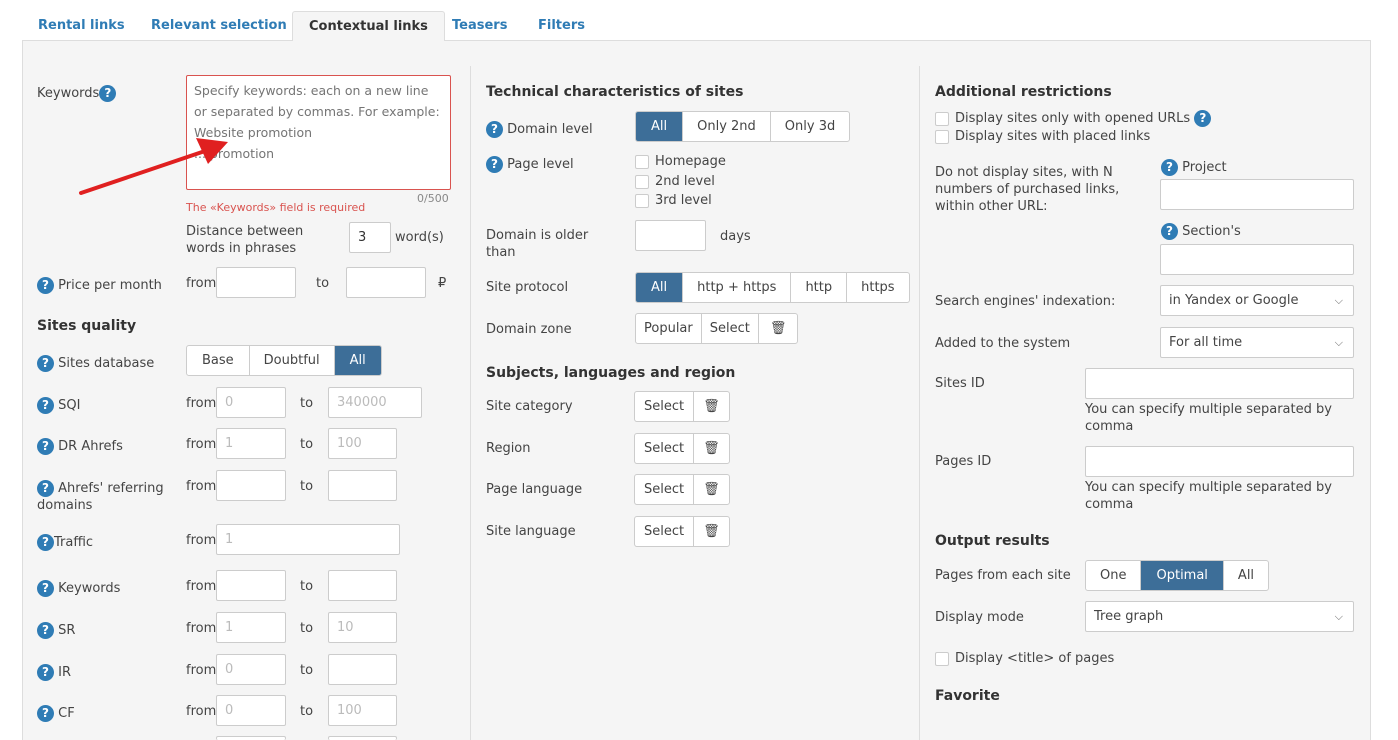  Describe the element at coordinates (362, 485) in the screenshot. I see `ahrefs-to-input` at that location.